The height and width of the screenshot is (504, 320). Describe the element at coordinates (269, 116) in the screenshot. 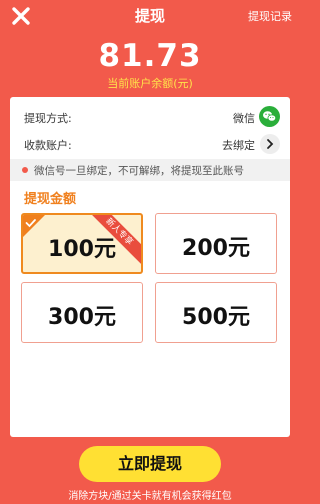

I see `wechat-icon` at that location.